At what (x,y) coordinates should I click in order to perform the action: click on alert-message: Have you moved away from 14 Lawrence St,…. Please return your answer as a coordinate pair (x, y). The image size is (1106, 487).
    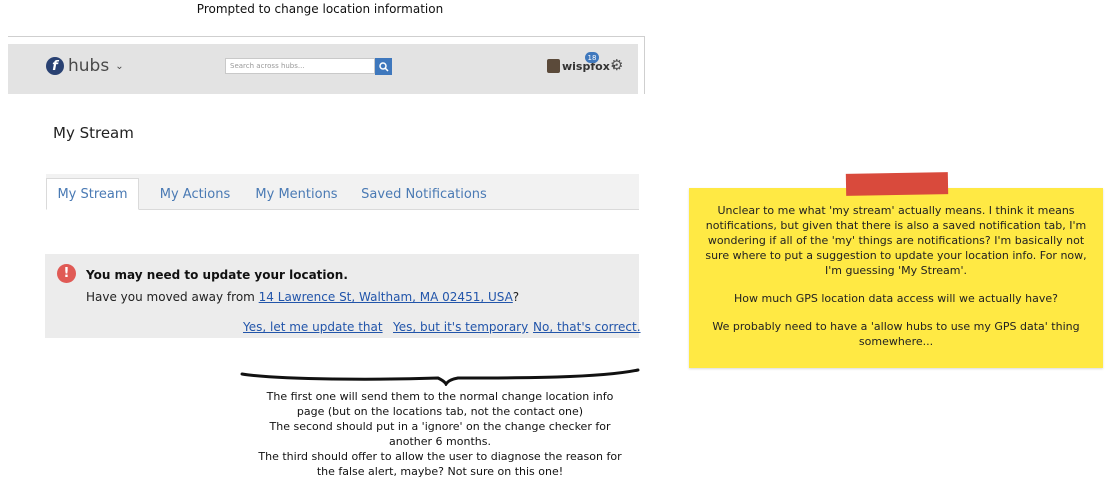
    Looking at the image, I should click on (302, 297).